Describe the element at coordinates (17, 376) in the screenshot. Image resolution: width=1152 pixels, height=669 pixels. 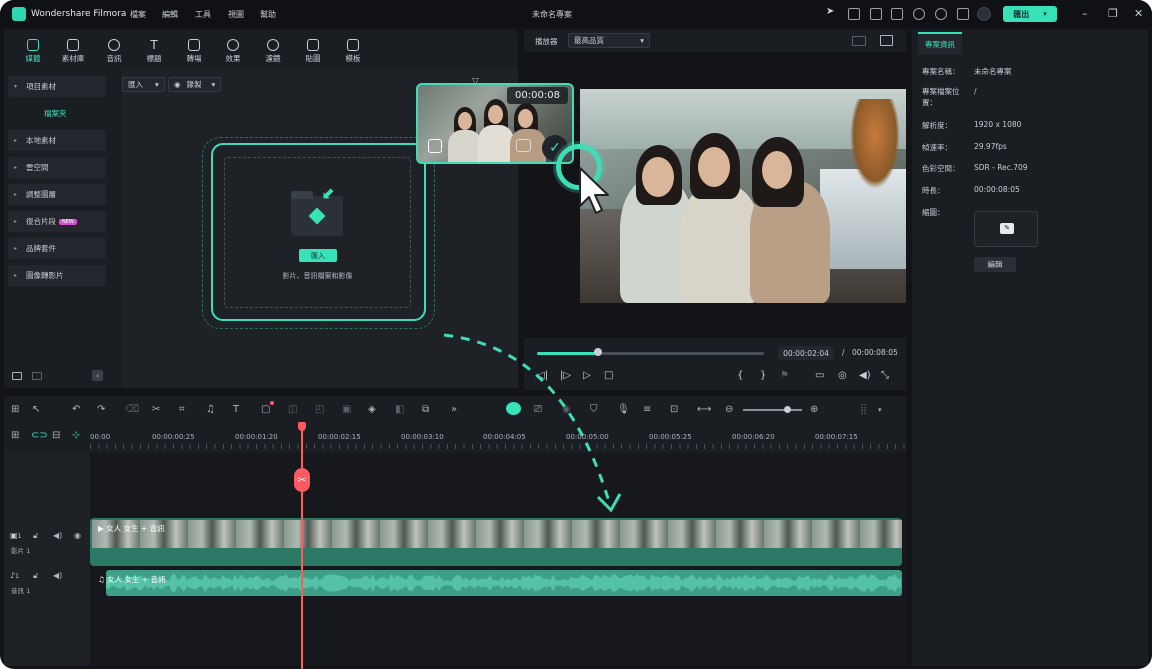
I see `new-folder-icon` at that location.